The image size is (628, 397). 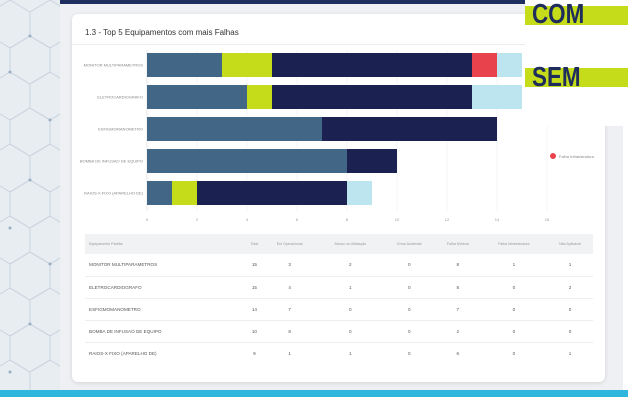 What do you see at coordinates (111, 161) in the screenshot?
I see `y-category-label: BOMBA DE INFUSAO DE EQUIPO` at bounding box center [111, 161].